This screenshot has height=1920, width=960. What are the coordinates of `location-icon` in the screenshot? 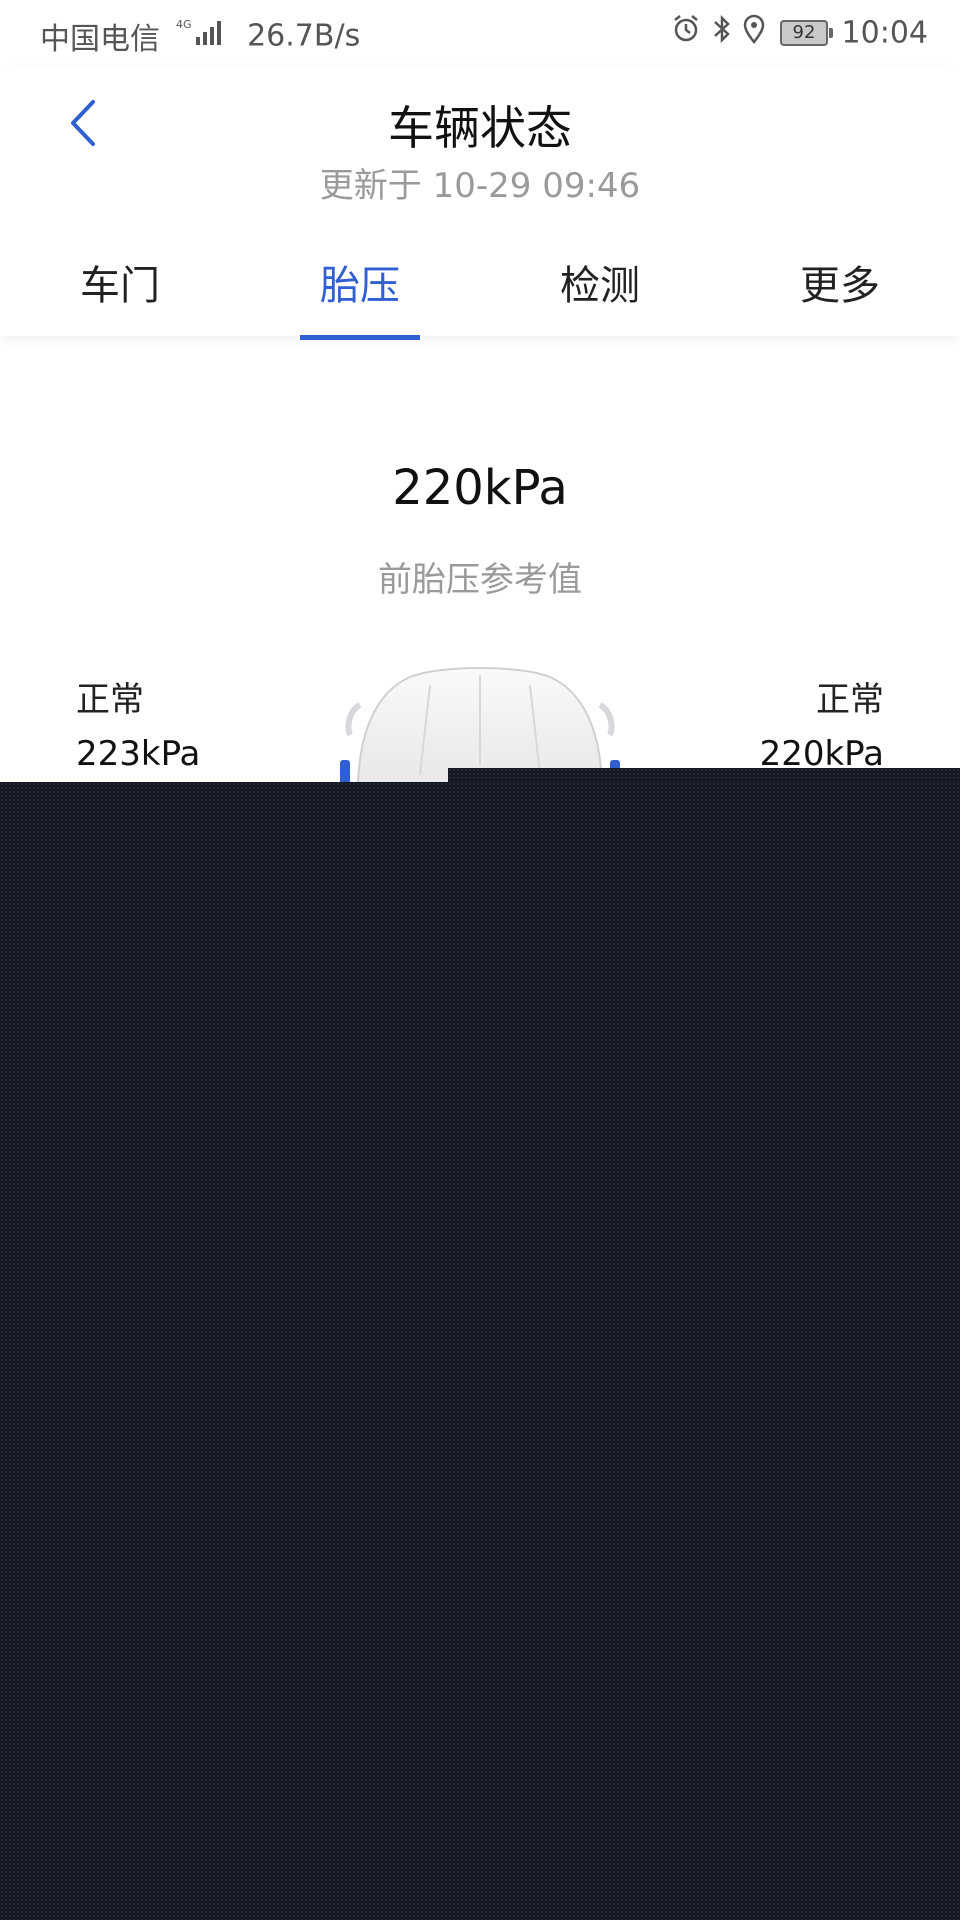 It's located at (759, 33).